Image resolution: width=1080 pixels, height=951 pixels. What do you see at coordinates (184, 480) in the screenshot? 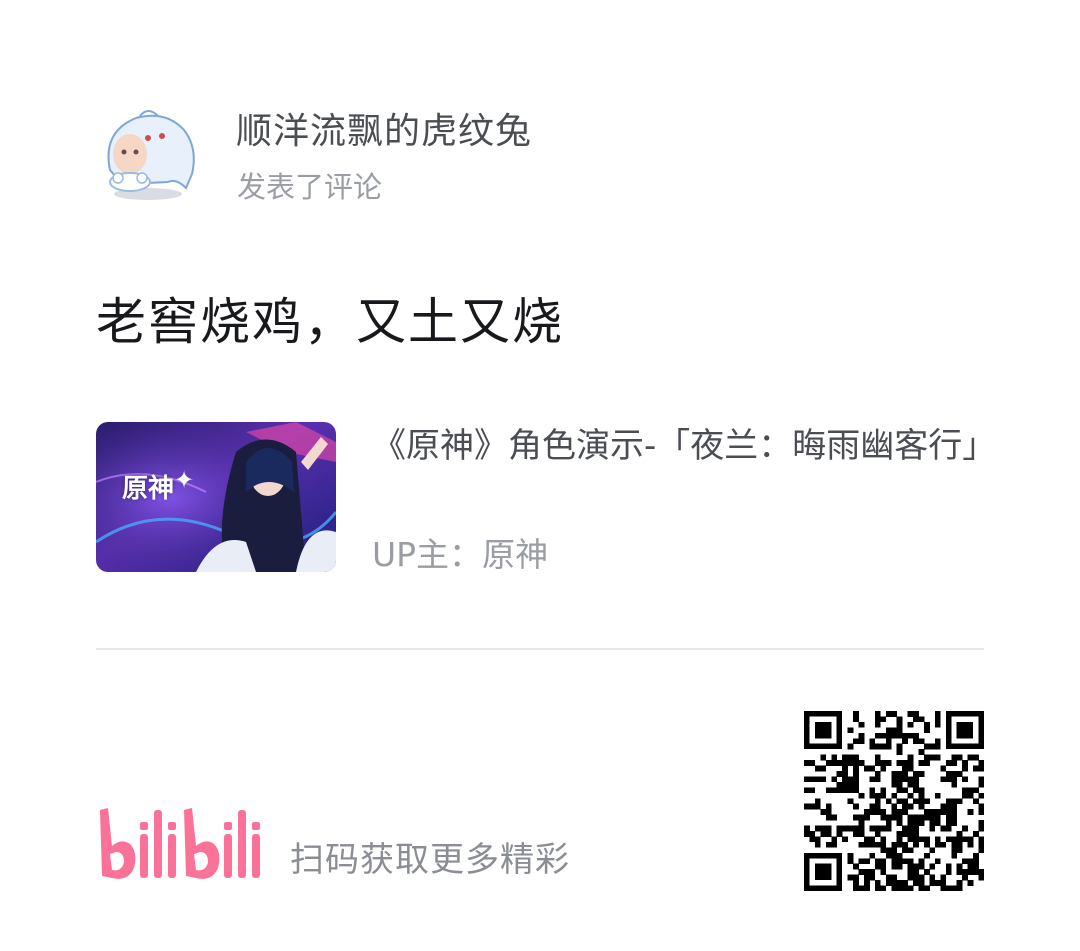
I see `star-icon: ✦` at bounding box center [184, 480].